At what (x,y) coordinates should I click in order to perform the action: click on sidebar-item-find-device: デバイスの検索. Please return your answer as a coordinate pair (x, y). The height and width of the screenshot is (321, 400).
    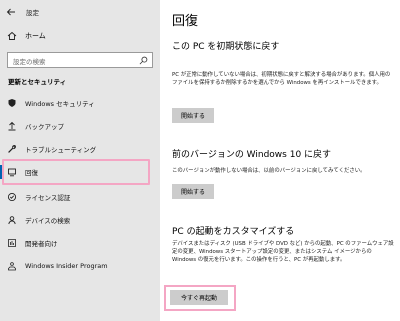
    Looking at the image, I should click on (80, 220).